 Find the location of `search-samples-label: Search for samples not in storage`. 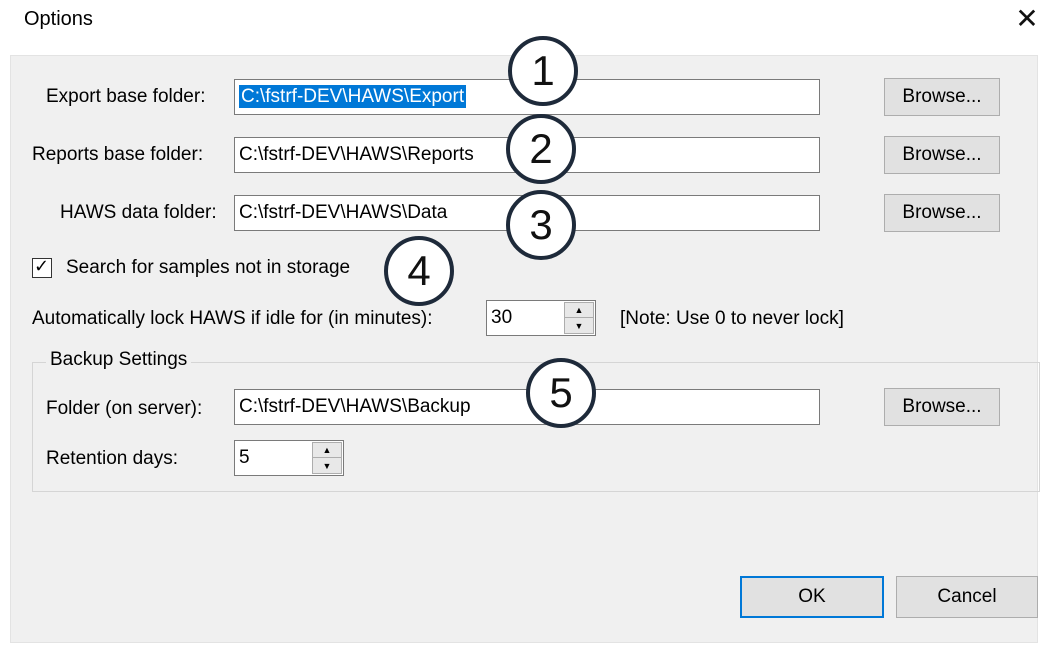

search-samples-label: Search for samples not in storage is located at coordinates (208, 267).